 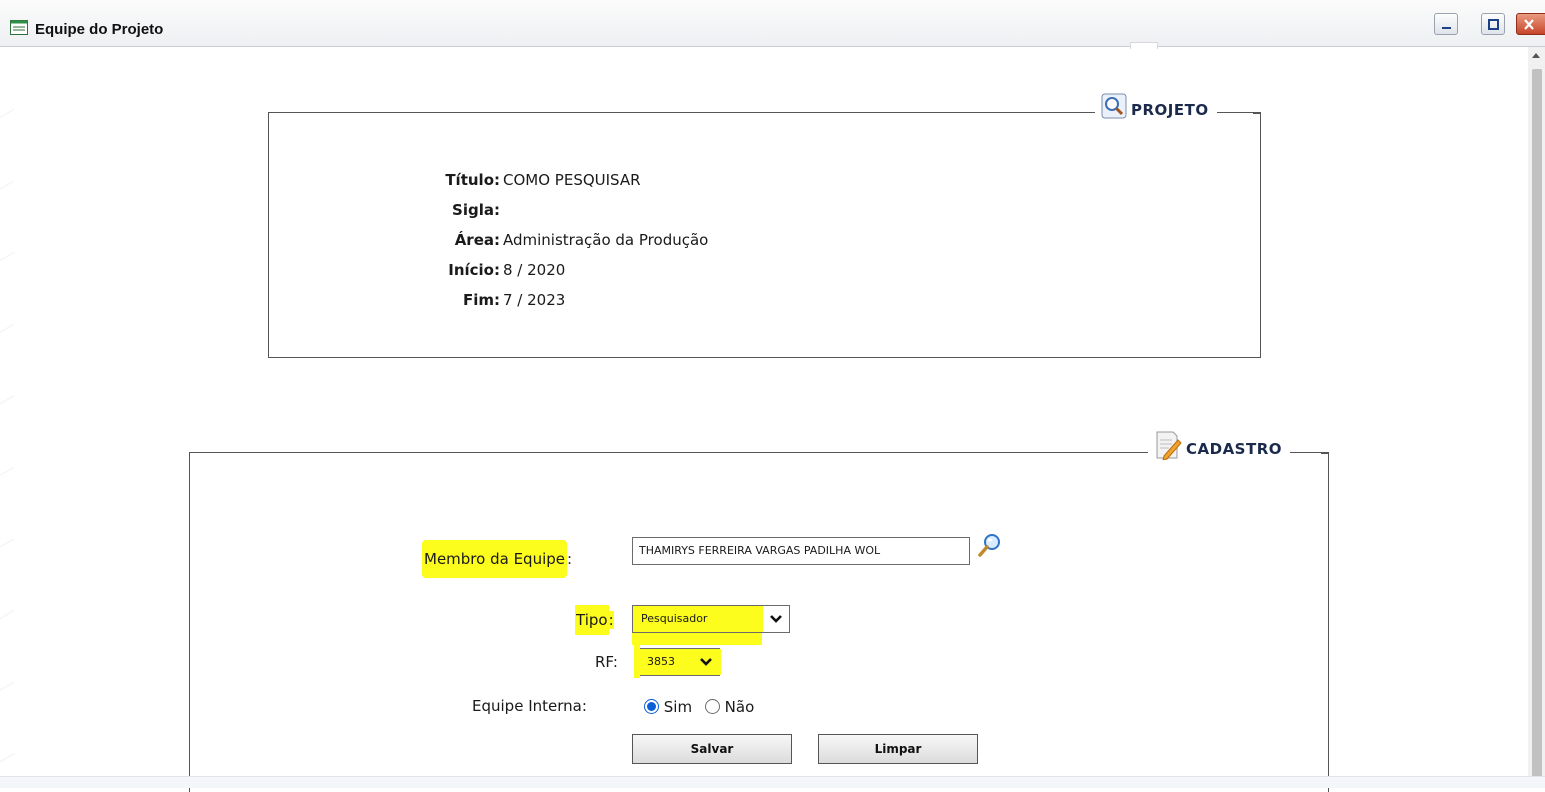 I want to click on scrollbar-thumb, so click(x=1537, y=423).